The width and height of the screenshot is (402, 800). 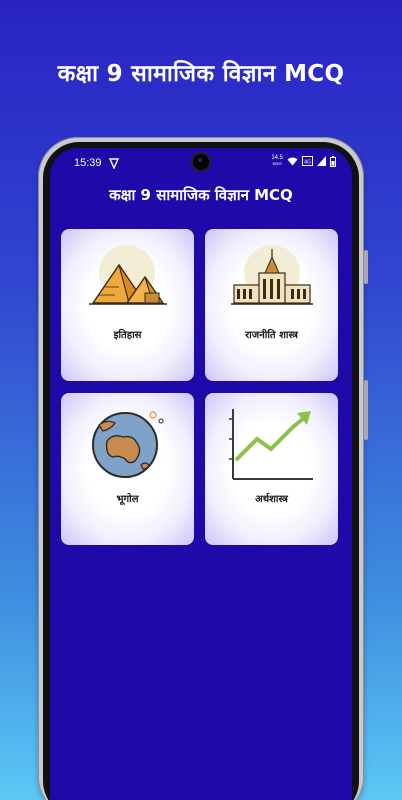 I want to click on globe-icon, so click(x=128, y=444).